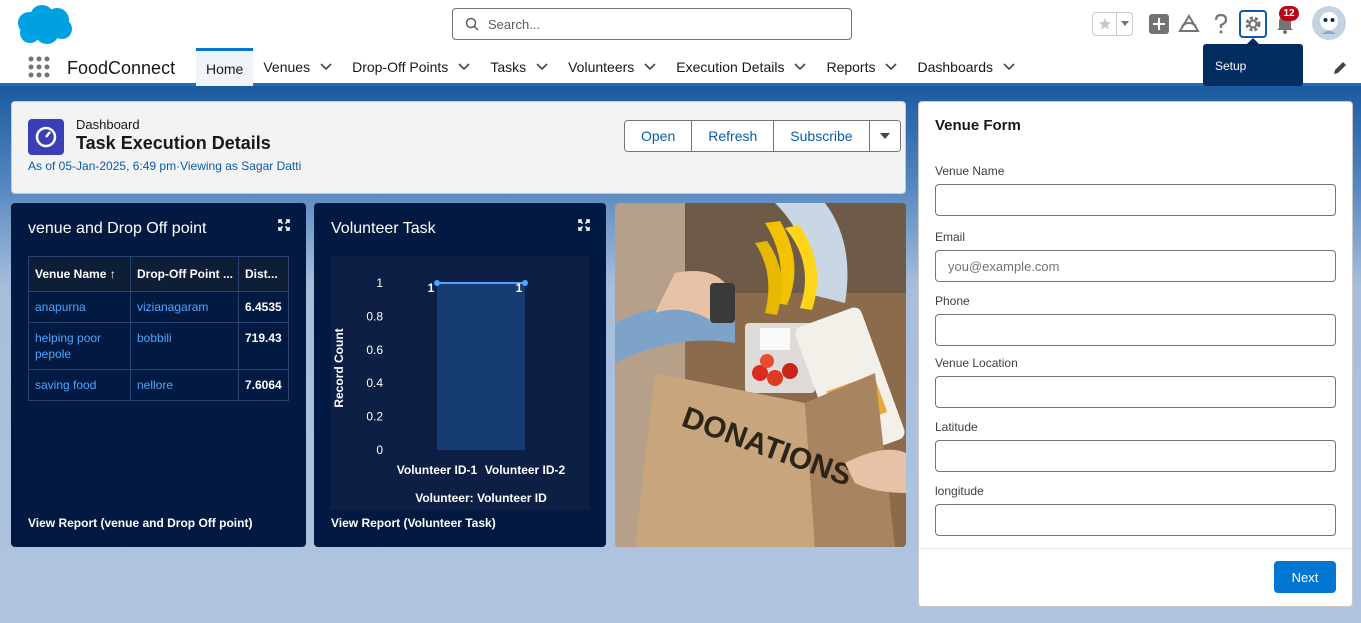 Image resolution: width=1361 pixels, height=623 pixels. What do you see at coordinates (263, 346) in the screenshot?
I see `distance-value: 719.43` at bounding box center [263, 346].